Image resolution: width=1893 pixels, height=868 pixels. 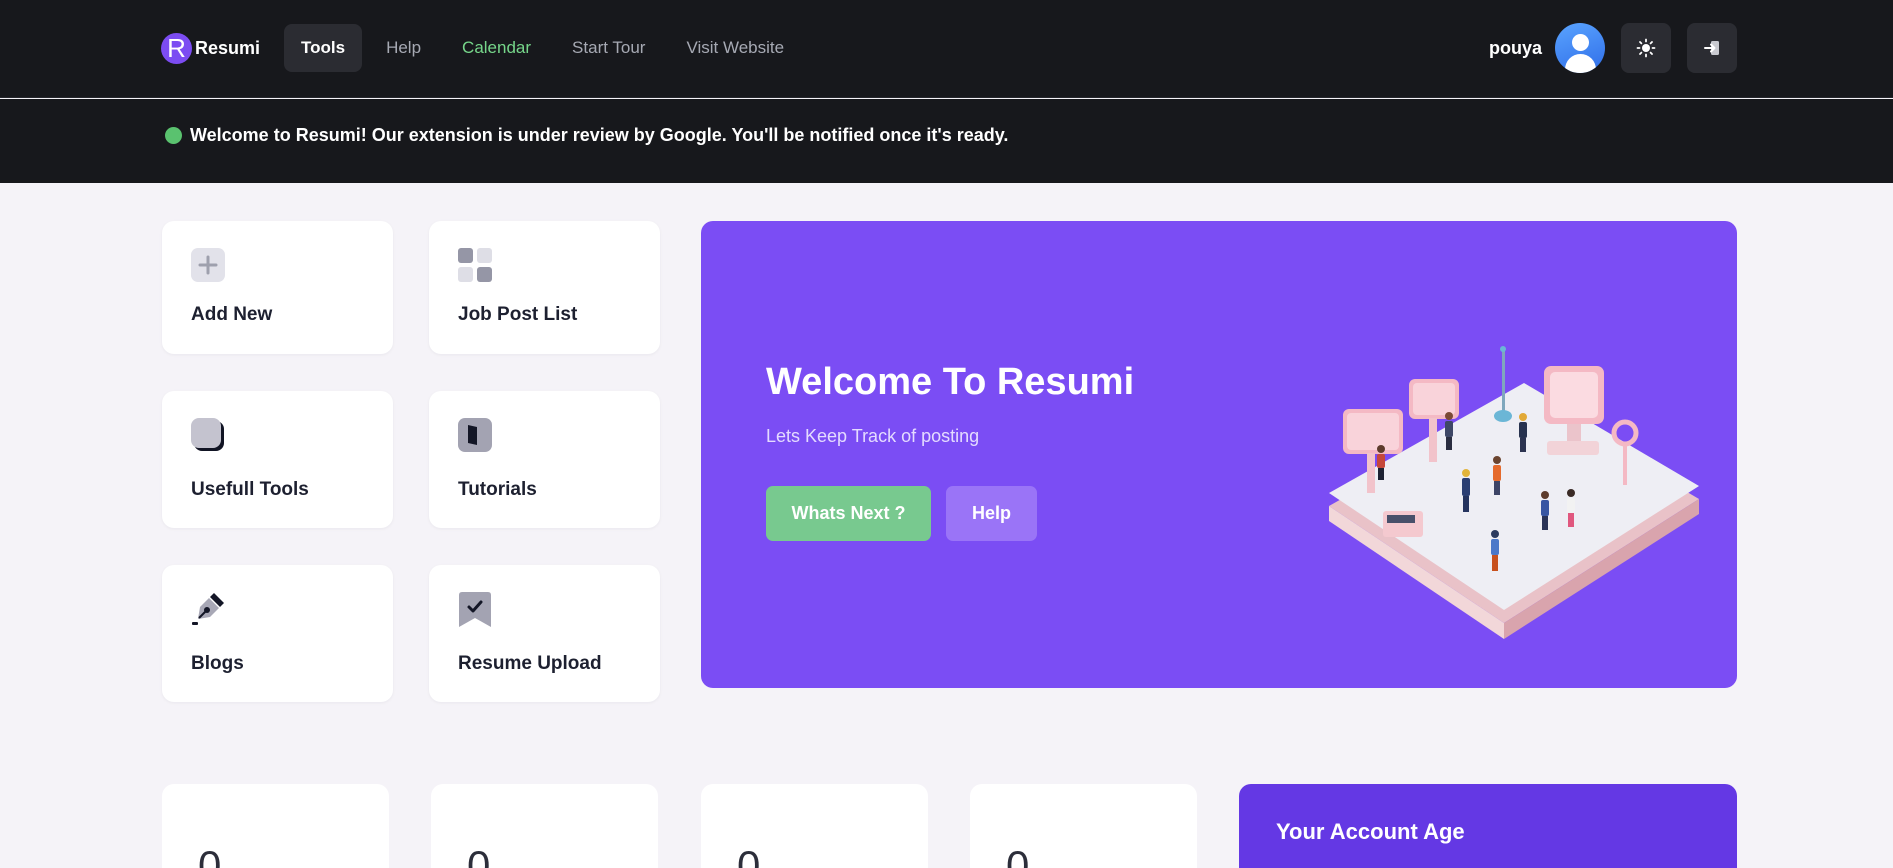 I want to click on tool-card-label: Tutorials, so click(x=497, y=489).